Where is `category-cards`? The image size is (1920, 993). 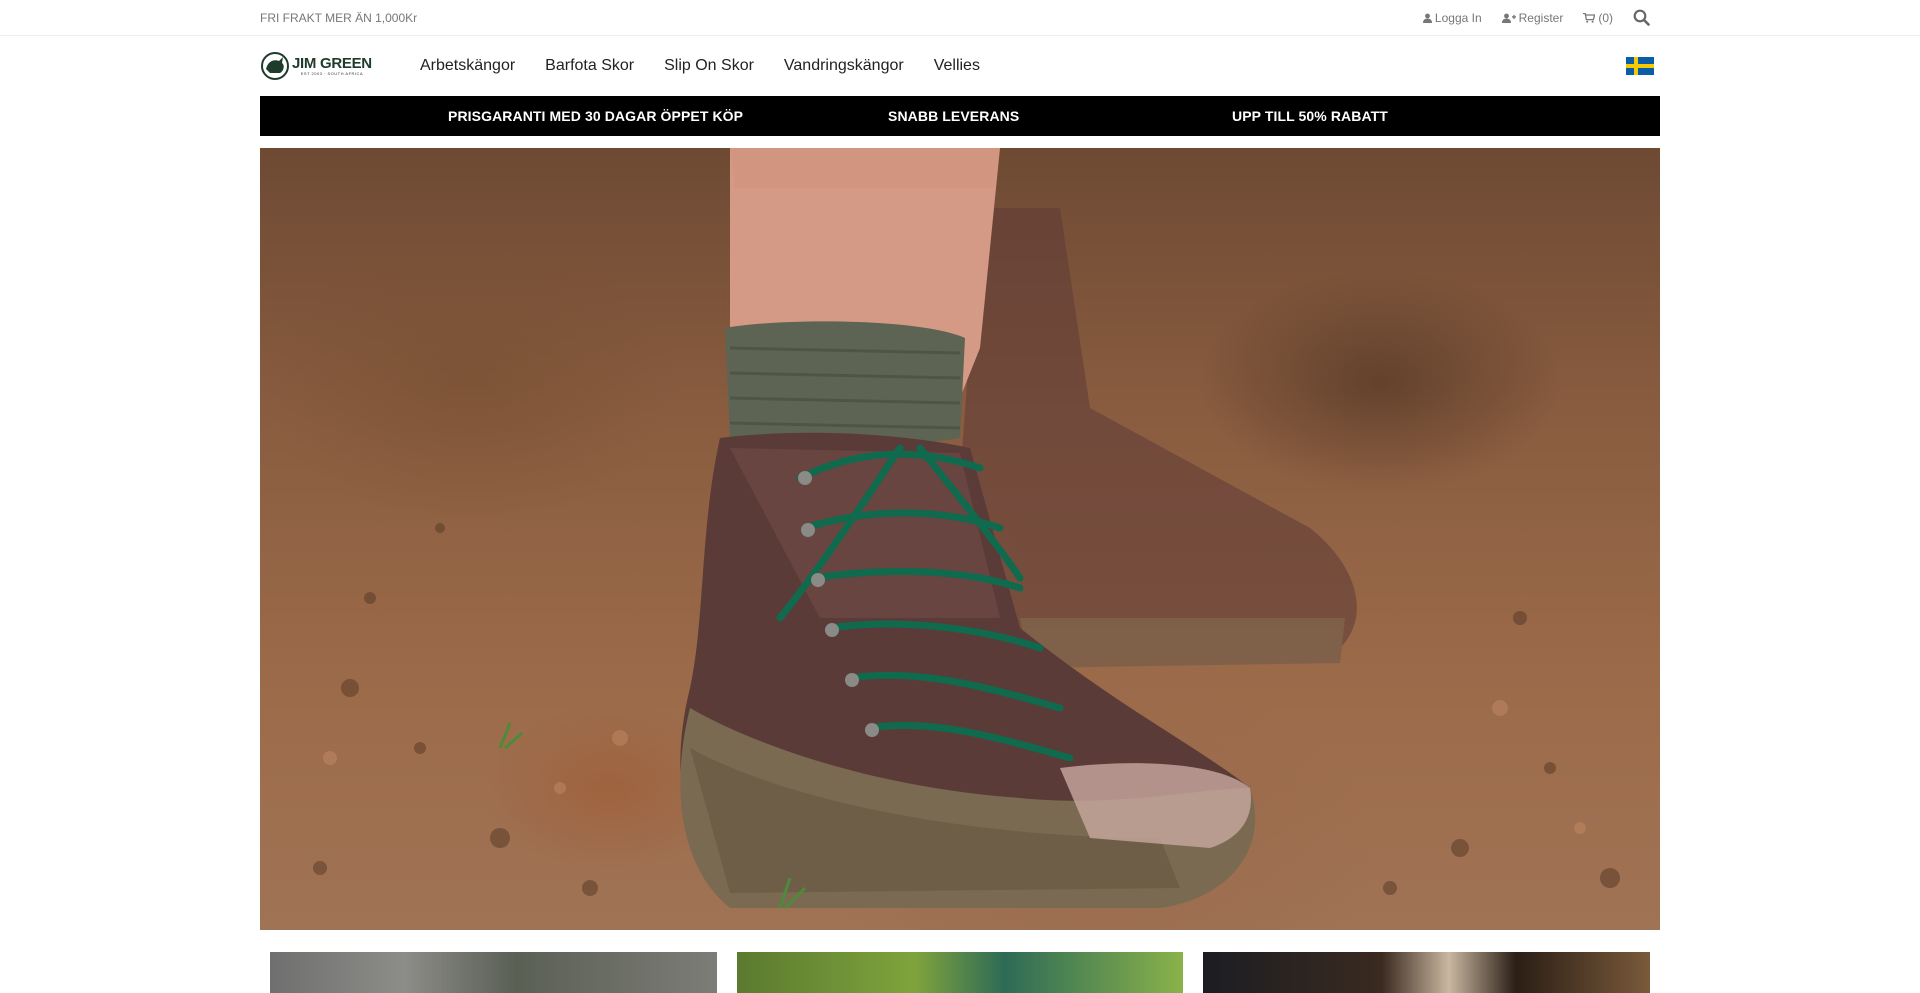
category-cards is located at coordinates (960, 972).